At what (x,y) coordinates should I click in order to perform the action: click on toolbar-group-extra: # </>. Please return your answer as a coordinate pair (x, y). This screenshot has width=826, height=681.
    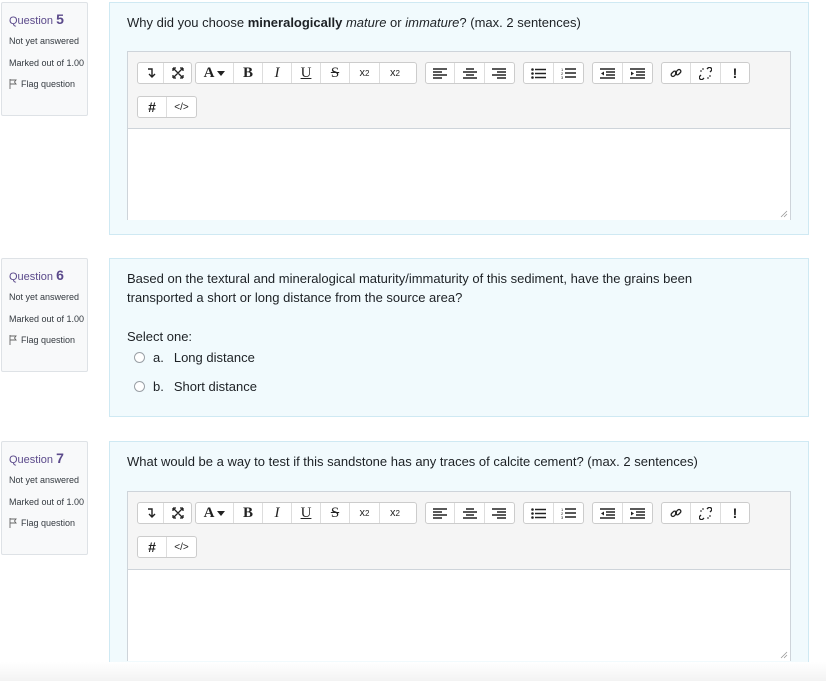
    Looking at the image, I should click on (167, 107).